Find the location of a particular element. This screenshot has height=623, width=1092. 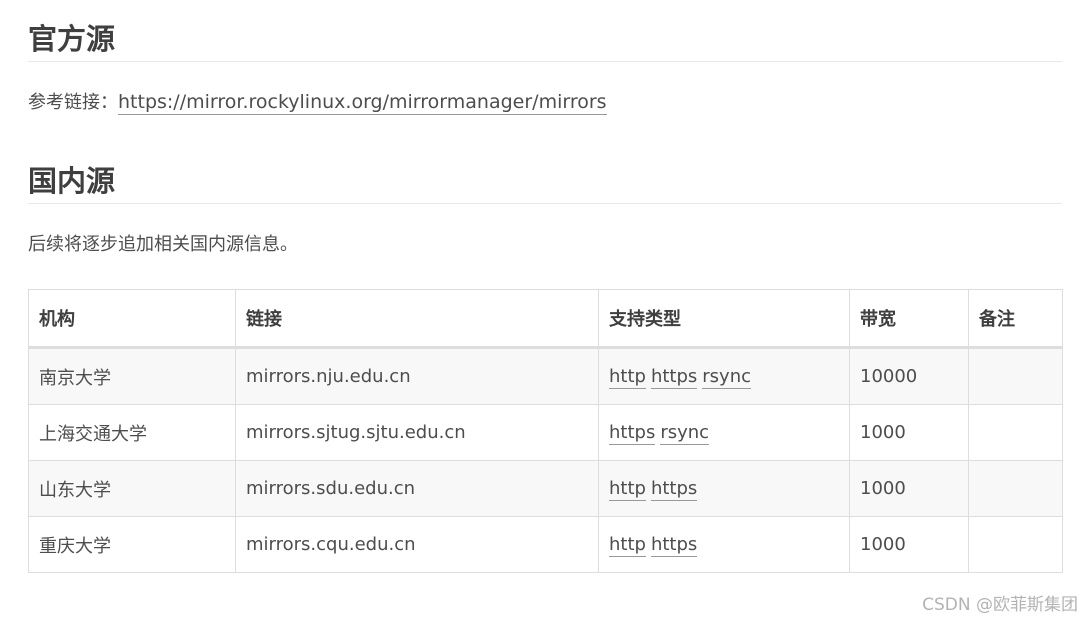

header-link: 链接 is located at coordinates (417, 319).